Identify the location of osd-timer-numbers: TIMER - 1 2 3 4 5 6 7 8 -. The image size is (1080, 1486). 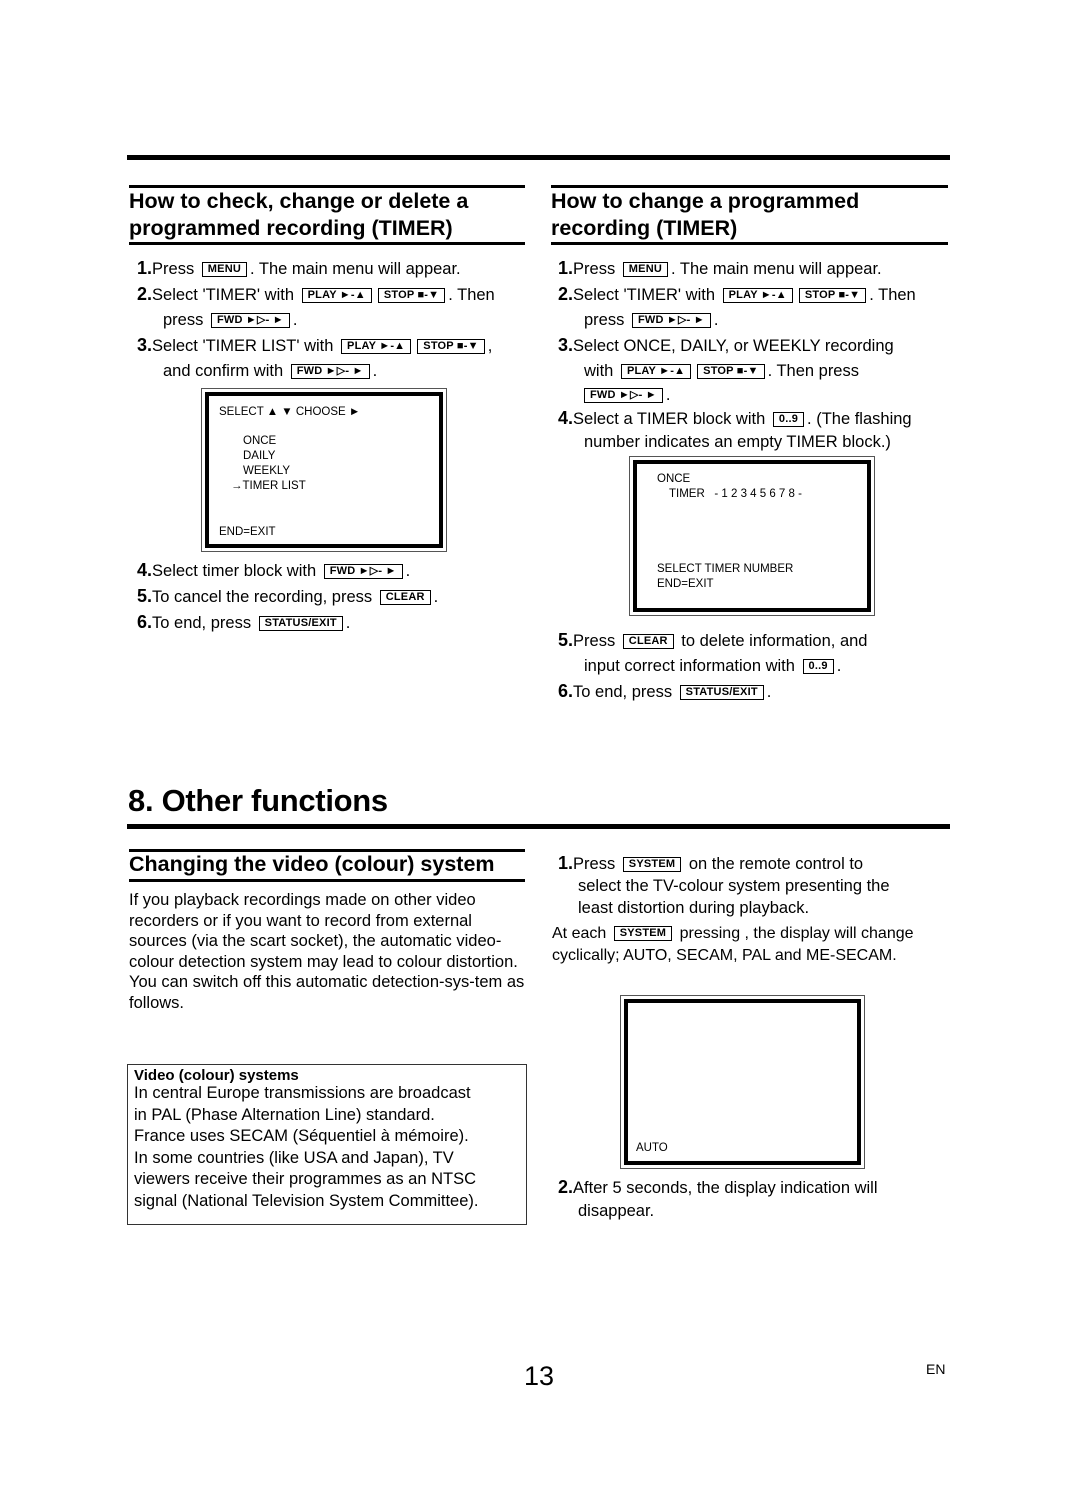
(735, 494).